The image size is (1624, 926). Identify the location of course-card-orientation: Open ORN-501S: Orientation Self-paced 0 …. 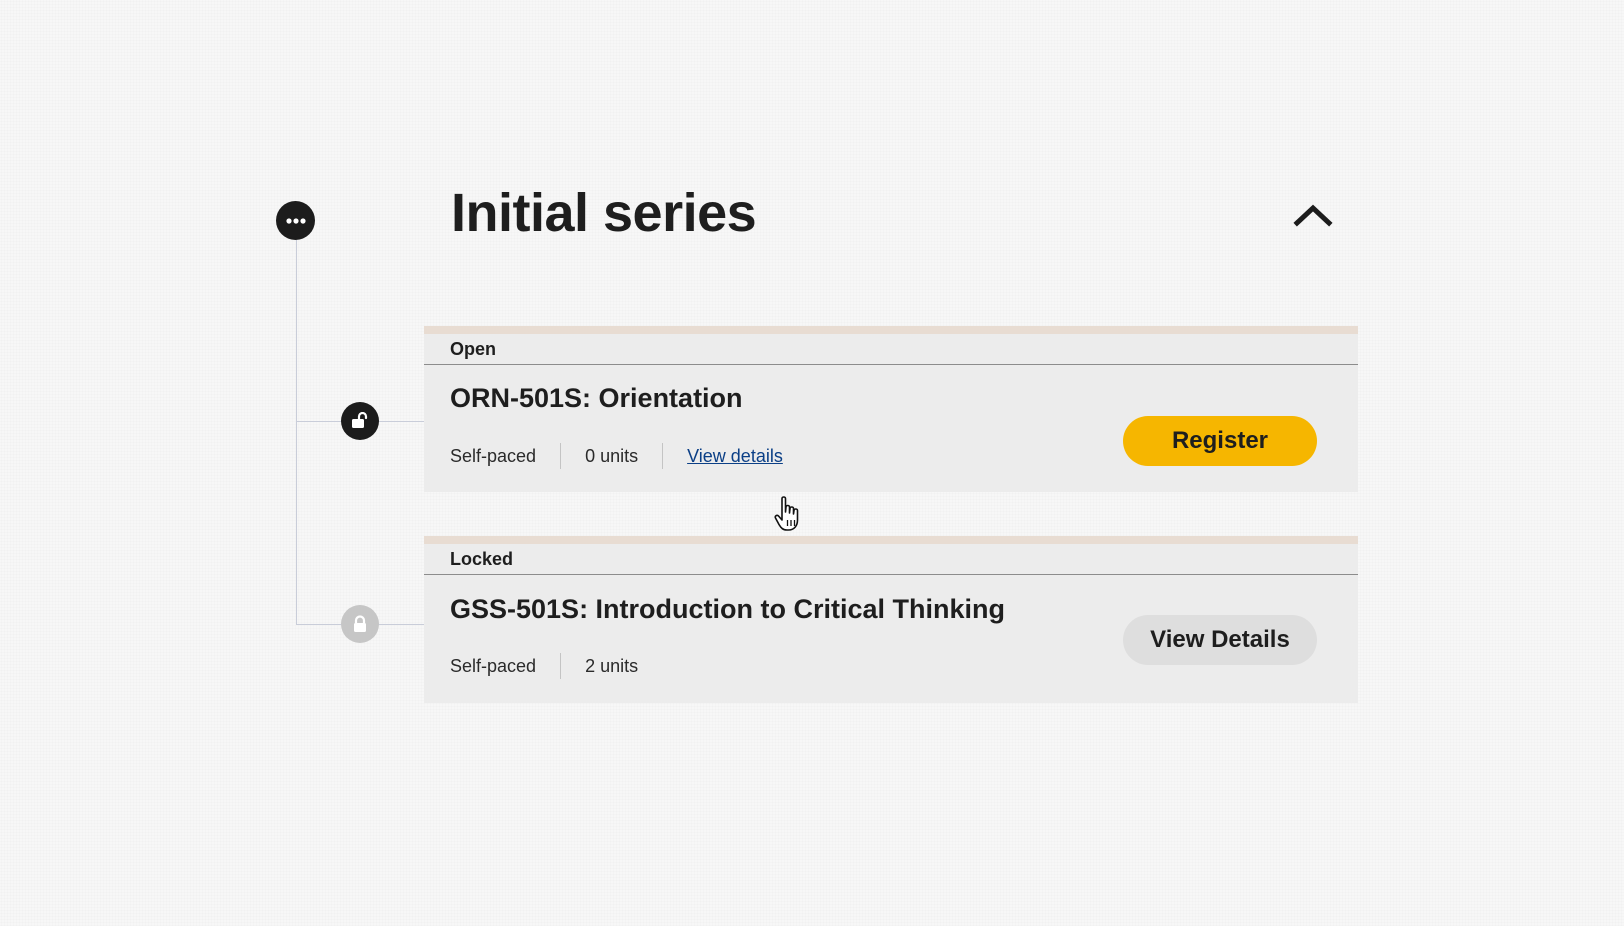
(891, 409).